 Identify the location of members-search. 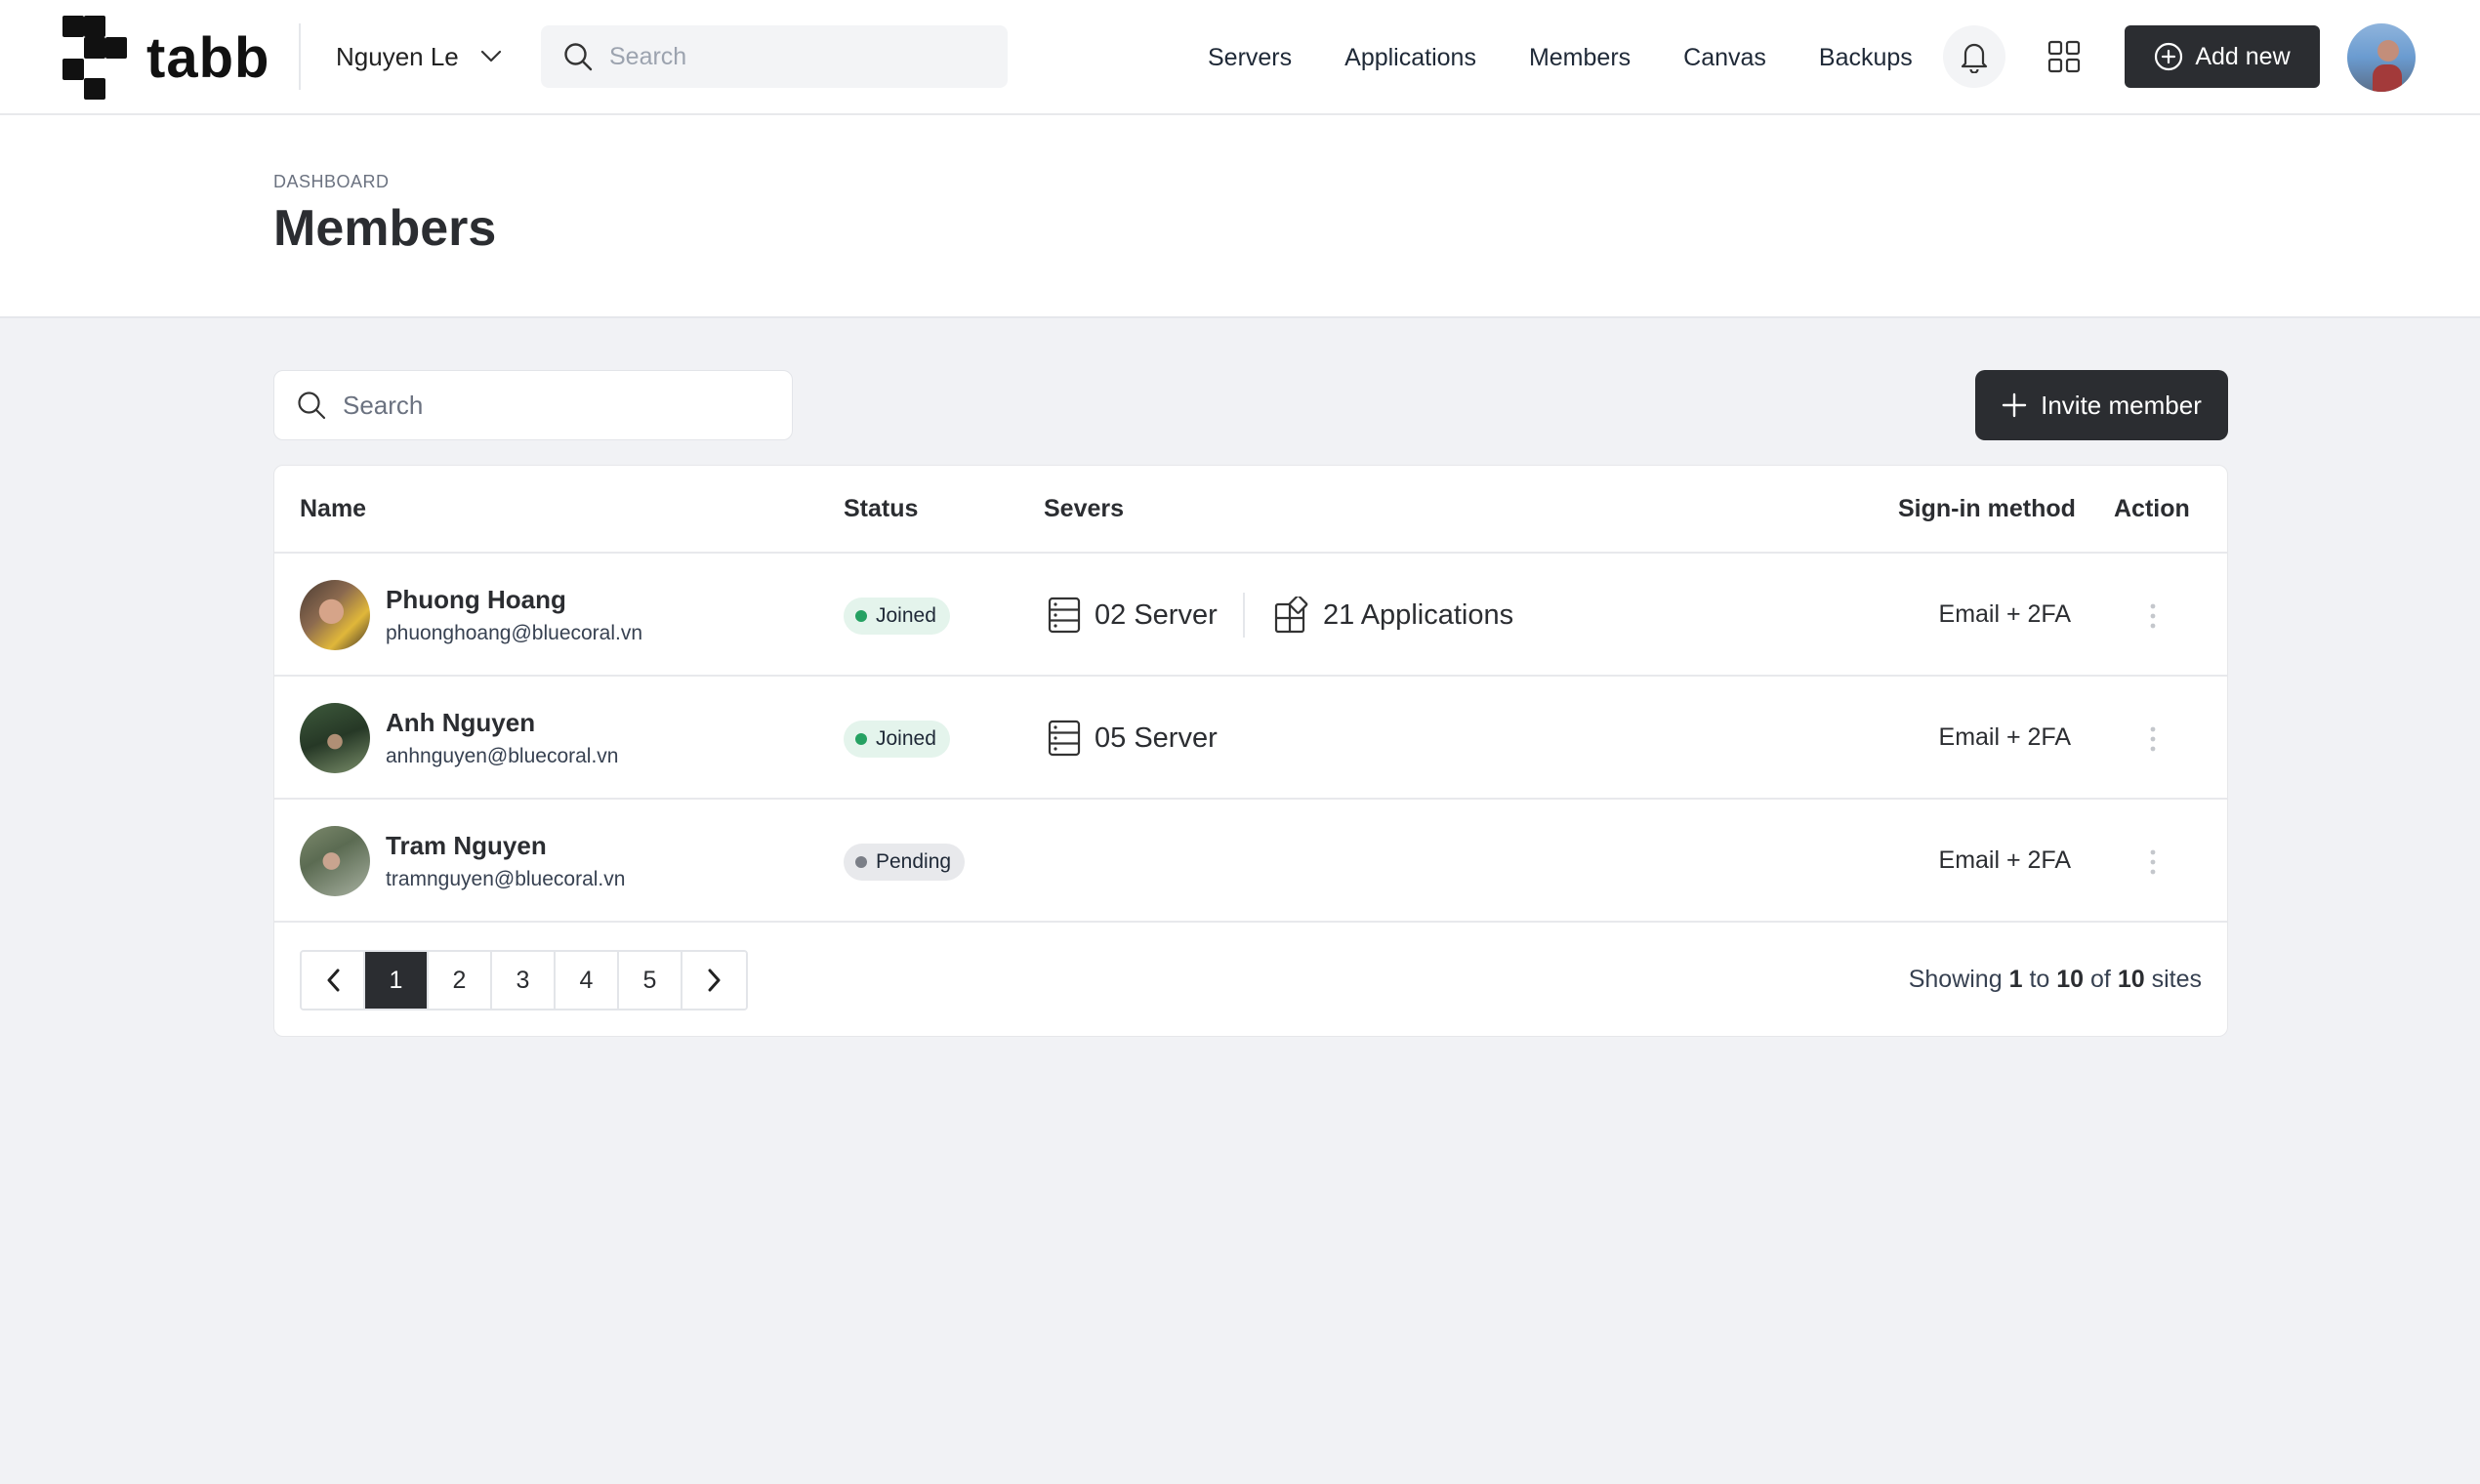
(533, 405).